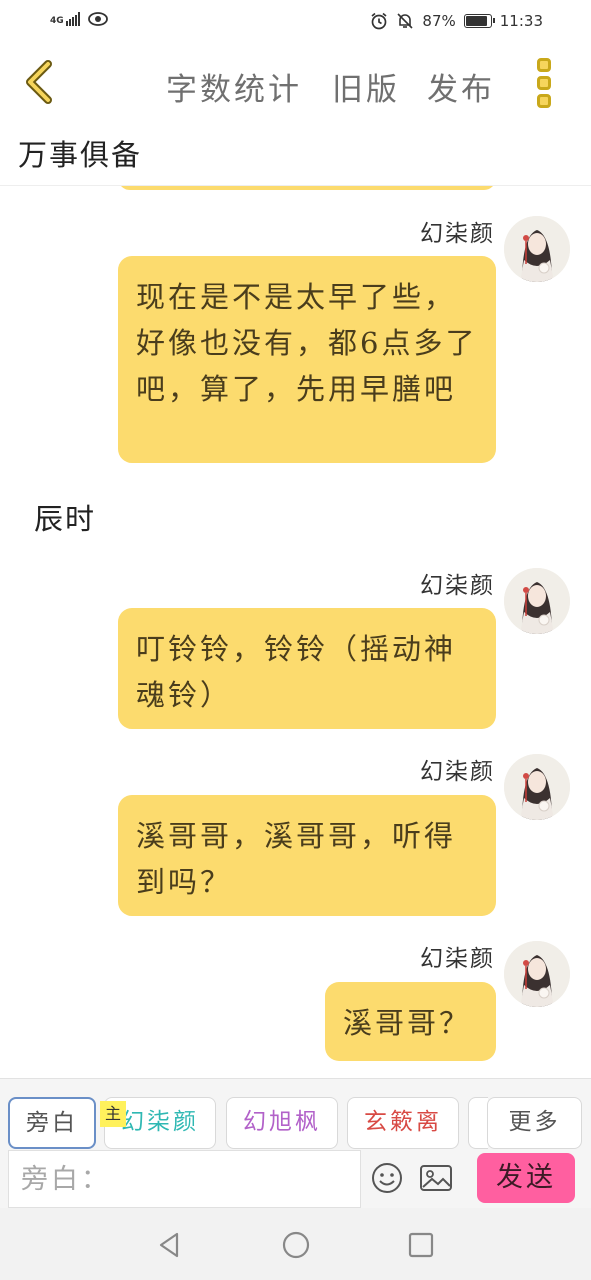 The image size is (591, 1280). I want to click on role-selector-bar: 旁白 幻柒颜 主 幻旭枫 玄簌离 更多, so click(295, 1114).